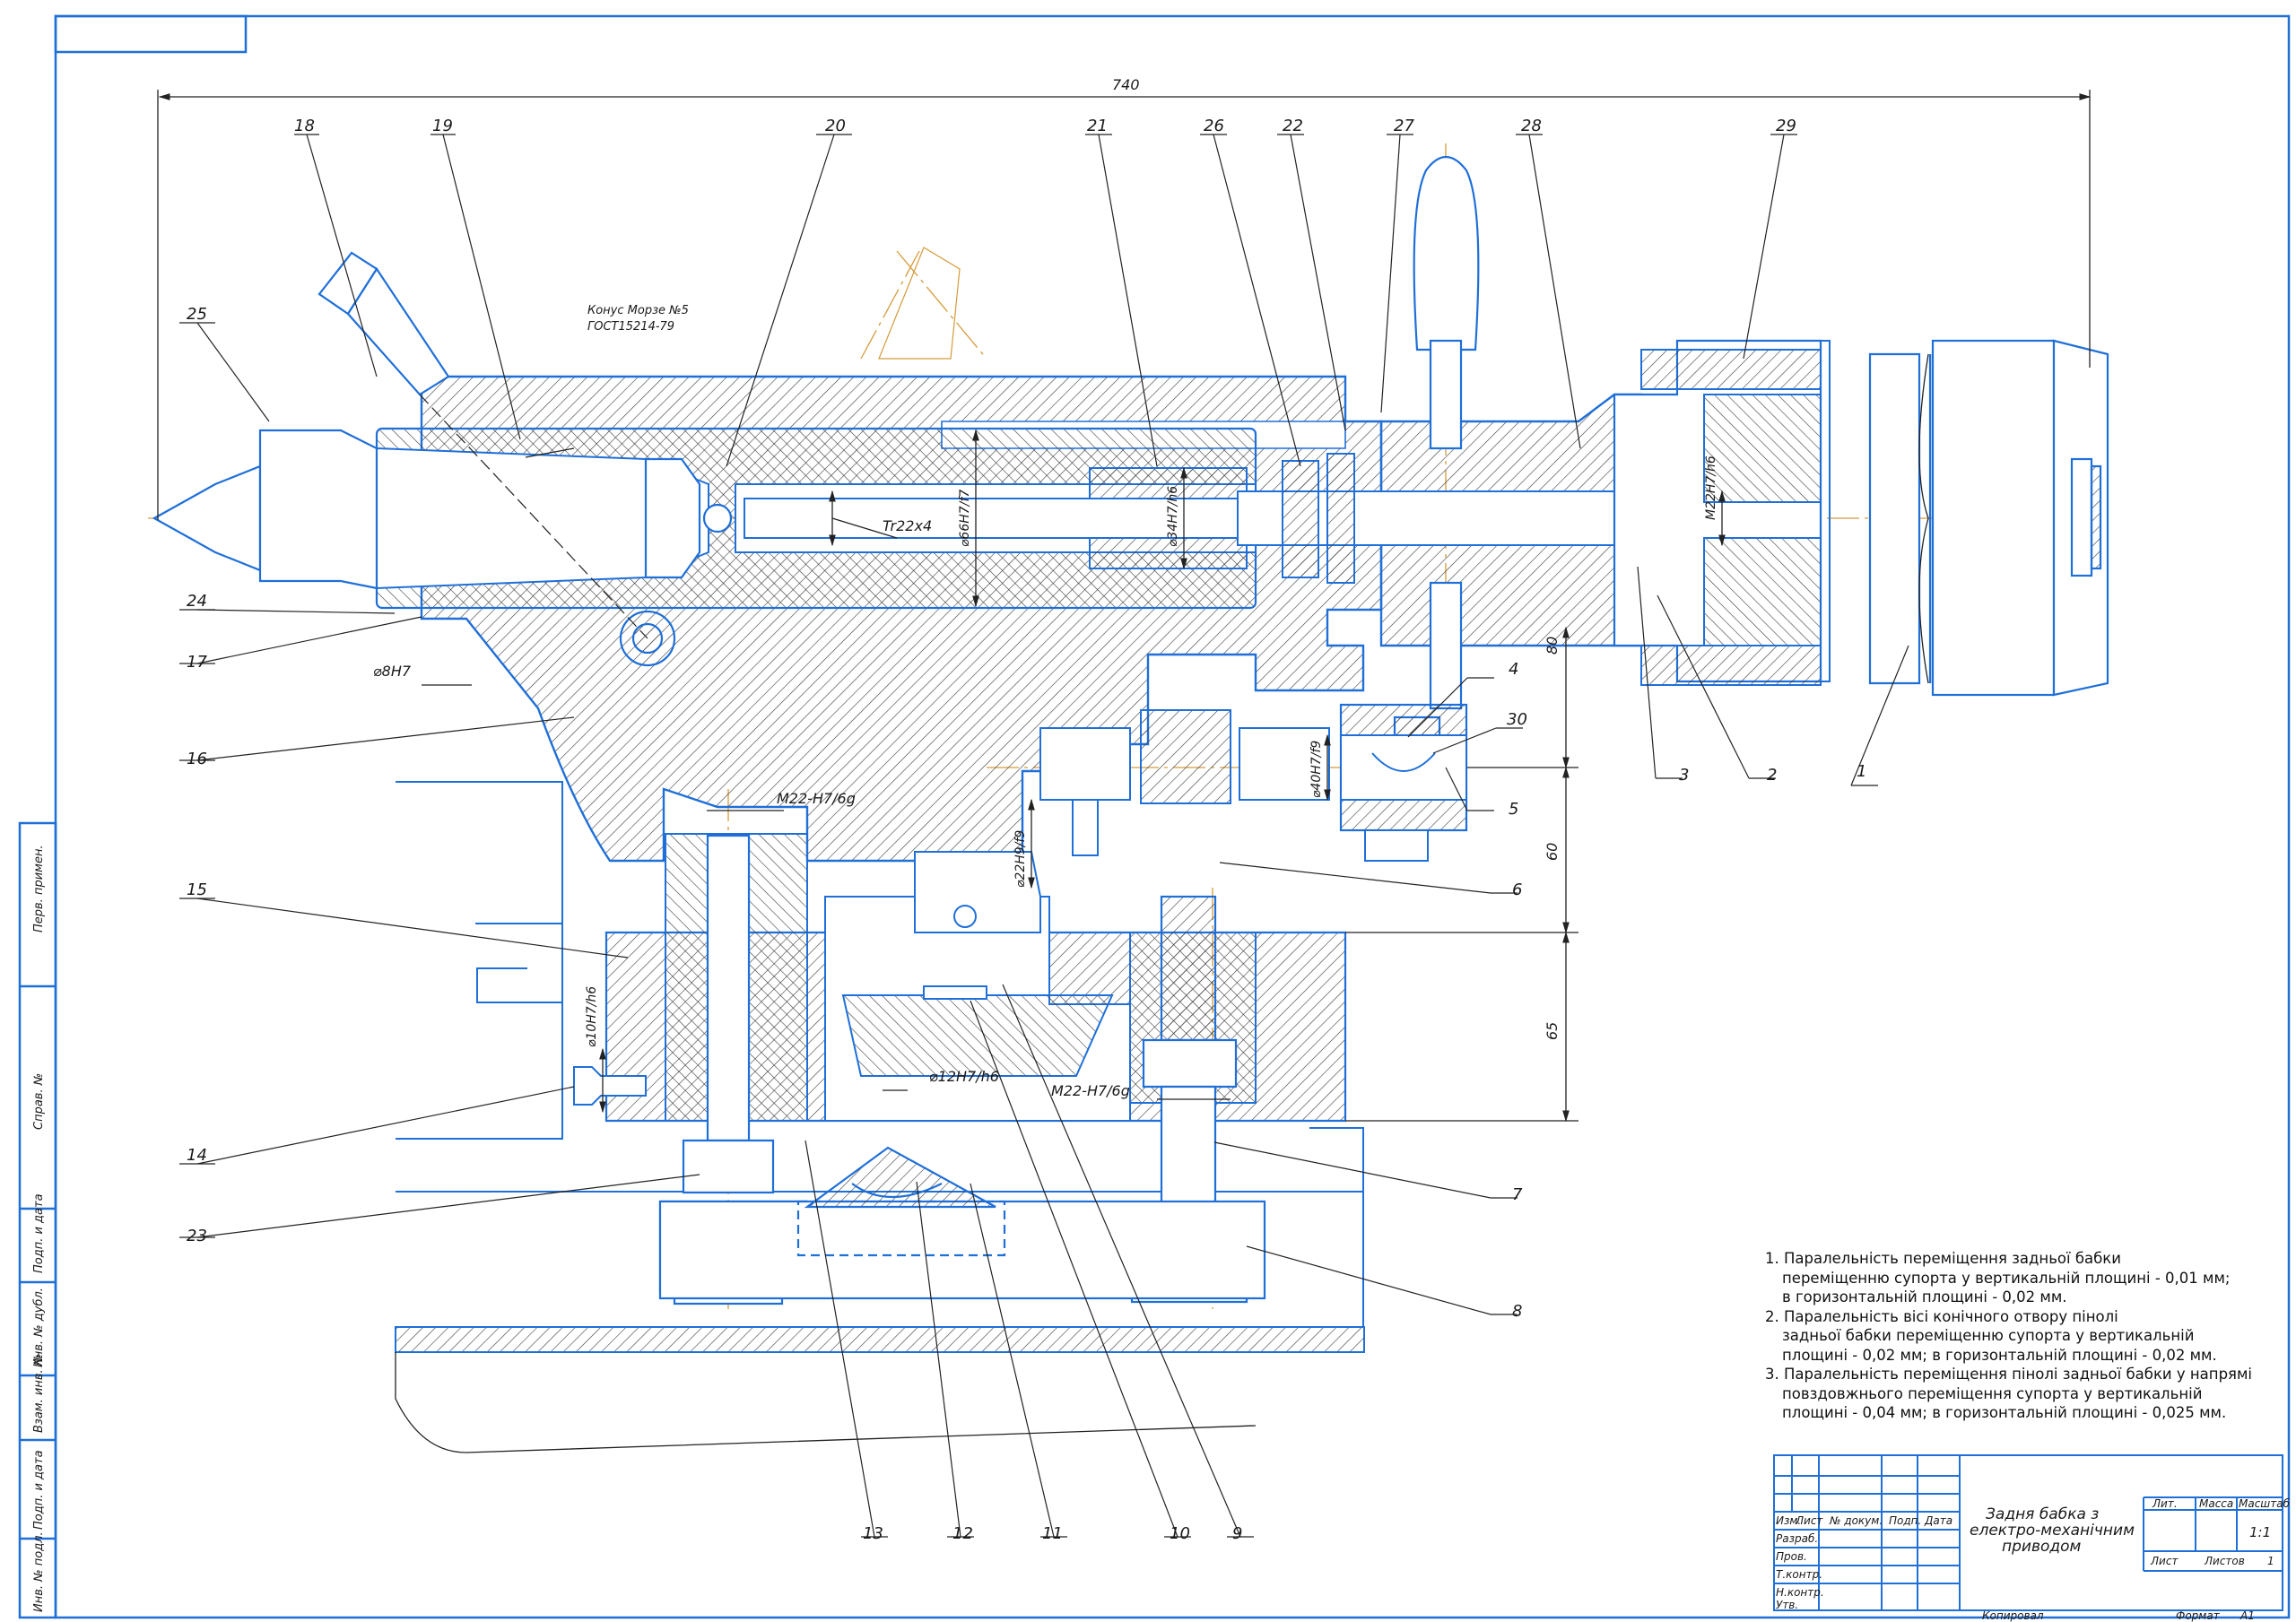  What do you see at coordinates (2247, 1615) in the screenshot?
I see `tb-format-value: A1` at bounding box center [2247, 1615].